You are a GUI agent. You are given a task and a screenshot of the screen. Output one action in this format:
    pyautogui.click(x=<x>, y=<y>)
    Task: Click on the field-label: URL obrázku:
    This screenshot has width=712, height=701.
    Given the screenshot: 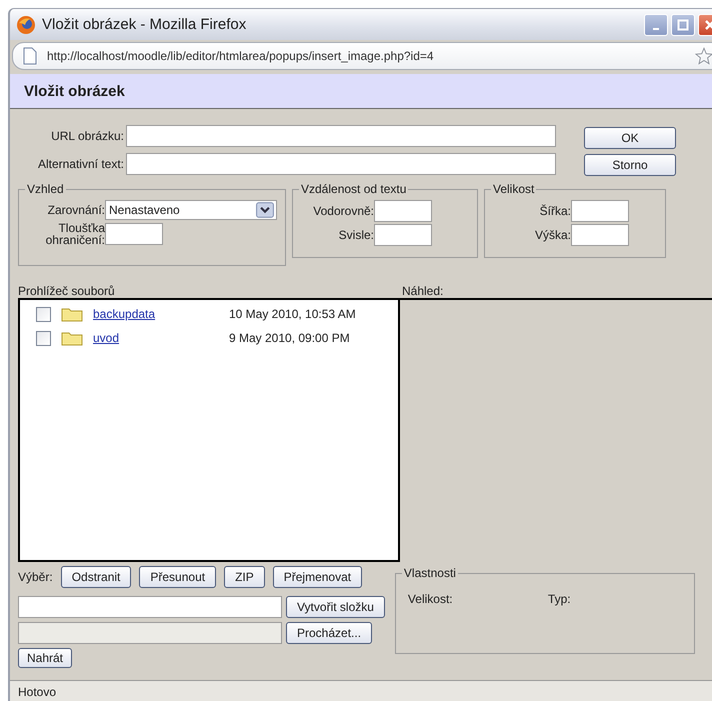 What is the action you would take?
    pyautogui.click(x=87, y=136)
    